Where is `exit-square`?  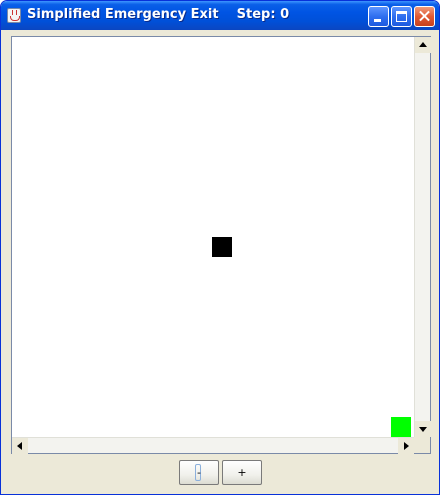 exit-square is located at coordinates (401, 427).